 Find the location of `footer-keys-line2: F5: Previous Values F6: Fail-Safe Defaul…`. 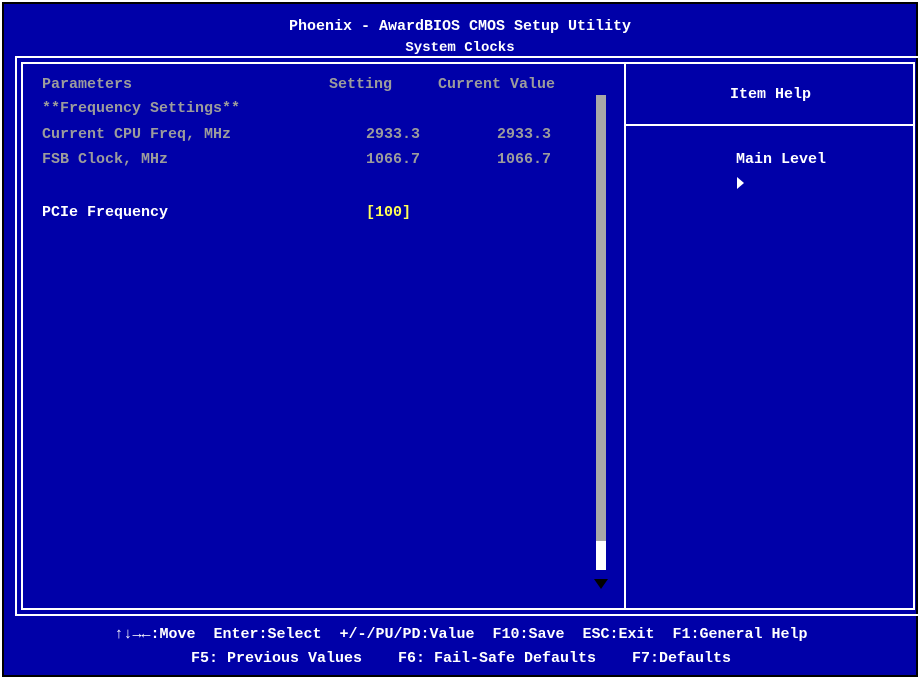

footer-keys-line2: F5: Previous Values F6: Fail-Safe Defaul… is located at coordinates (461, 658).